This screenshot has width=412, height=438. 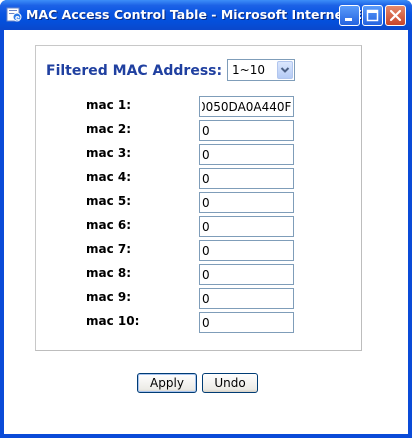 What do you see at coordinates (246, 202) in the screenshot?
I see `mac-5-input` at bounding box center [246, 202].